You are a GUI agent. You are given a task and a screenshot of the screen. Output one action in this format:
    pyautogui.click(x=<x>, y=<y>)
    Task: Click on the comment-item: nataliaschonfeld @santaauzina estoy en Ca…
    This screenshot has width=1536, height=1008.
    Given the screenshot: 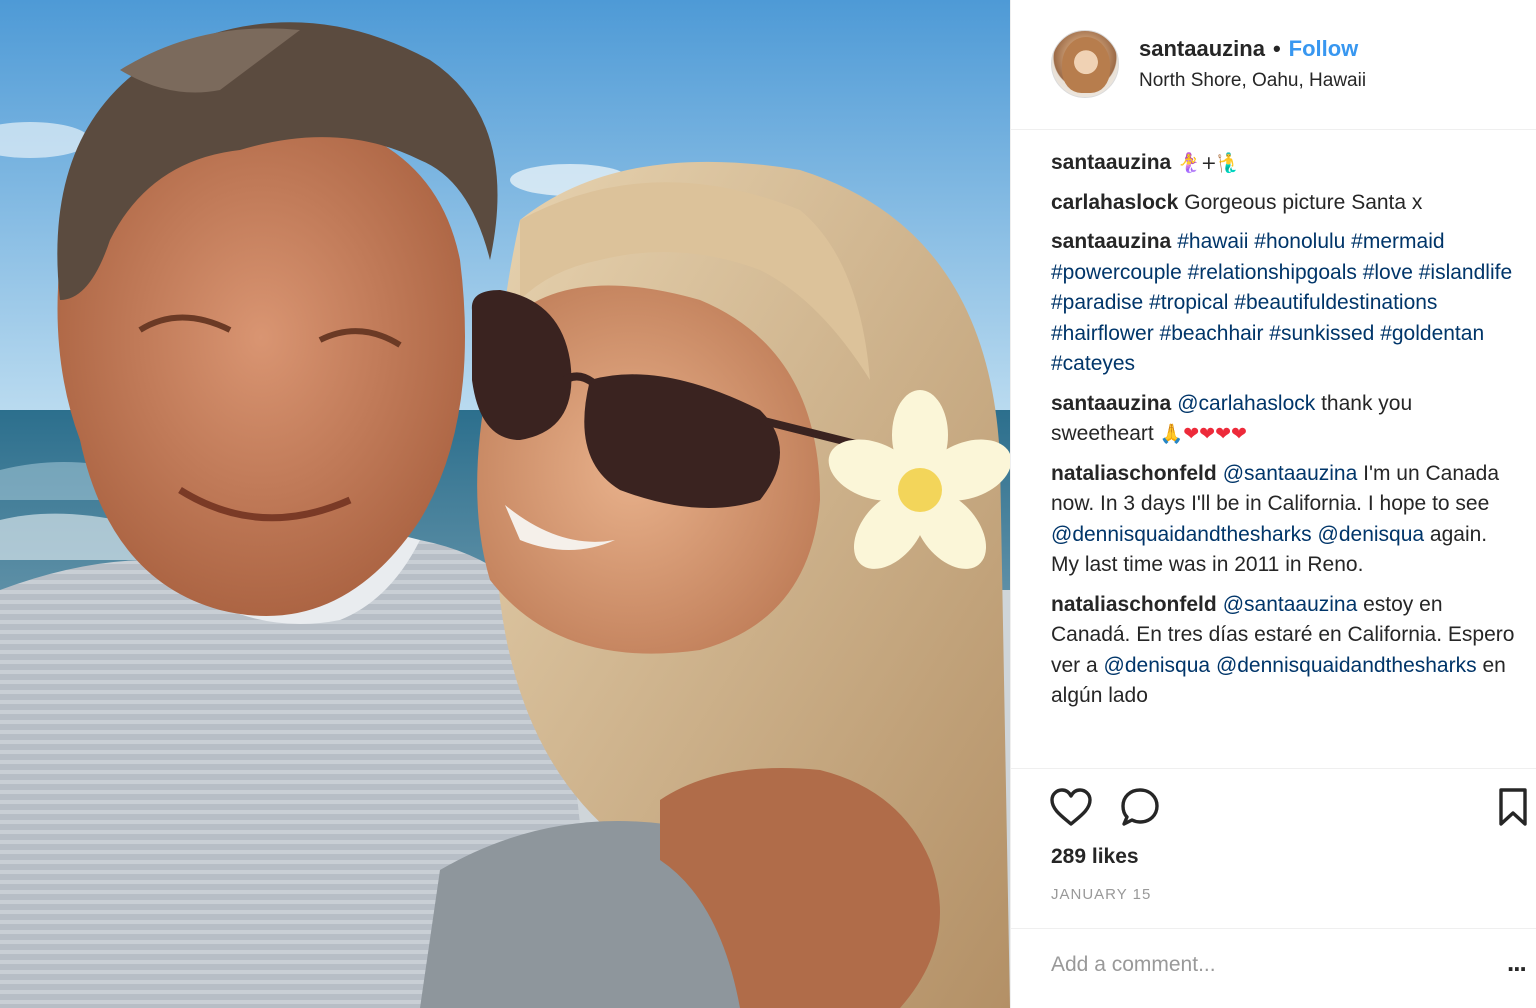 What is the action you would take?
    pyautogui.click(x=1284, y=651)
    